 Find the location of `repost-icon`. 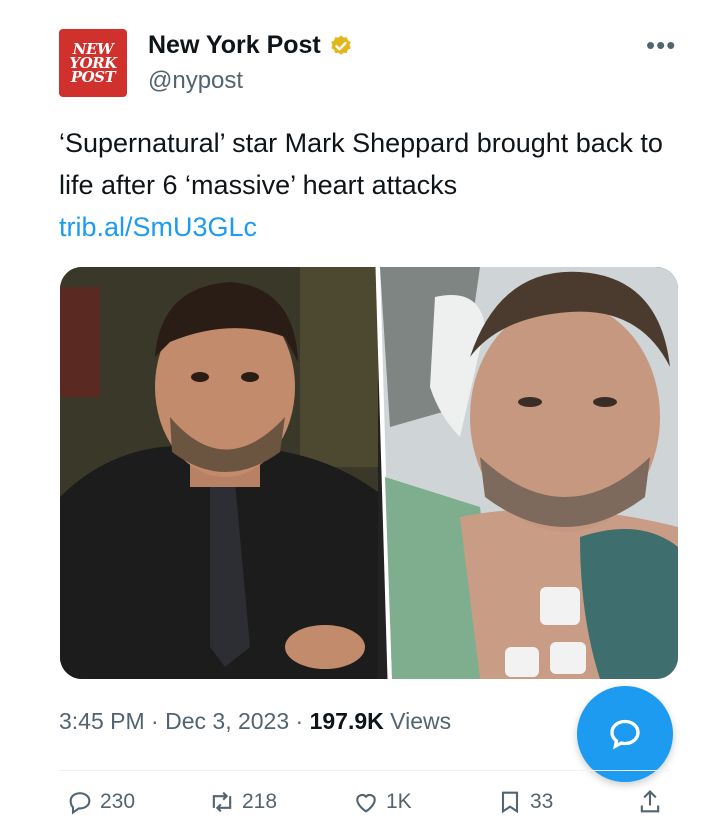

repost-icon is located at coordinates (222, 802).